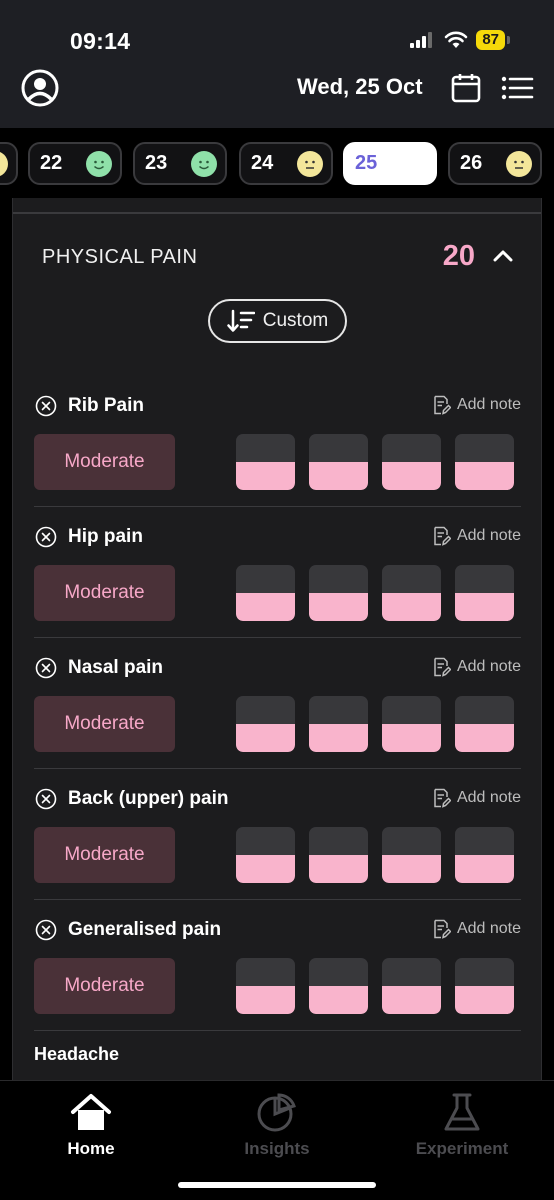 The image size is (554, 1200). I want to click on current-date: Wed, 25 Oct, so click(360, 87).